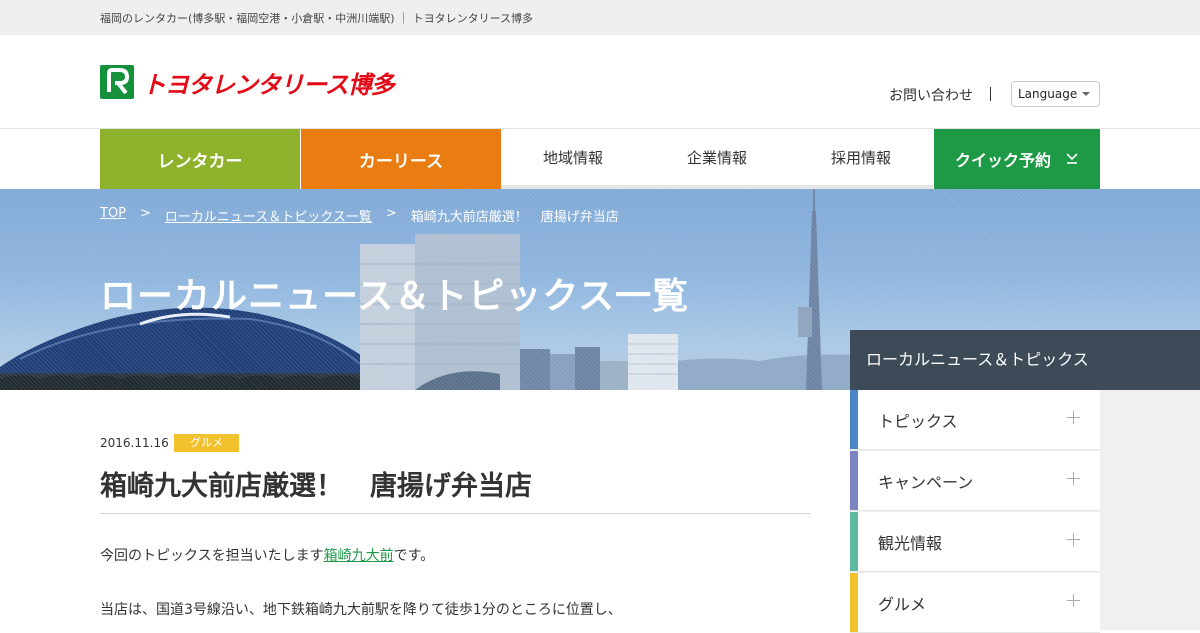  What do you see at coordinates (206, 443) in the screenshot?
I see `category-badge: グルメ` at bounding box center [206, 443].